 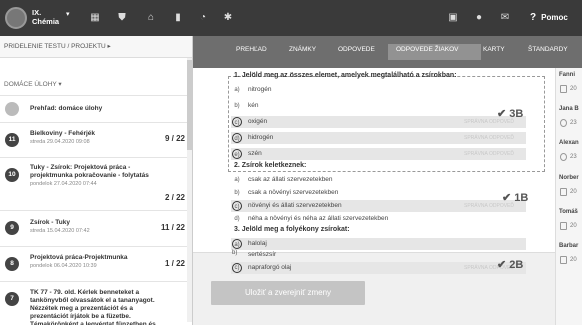 What do you see at coordinates (516, 265) in the screenshot?
I see `score-value: 2B` at bounding box center [516, 265].